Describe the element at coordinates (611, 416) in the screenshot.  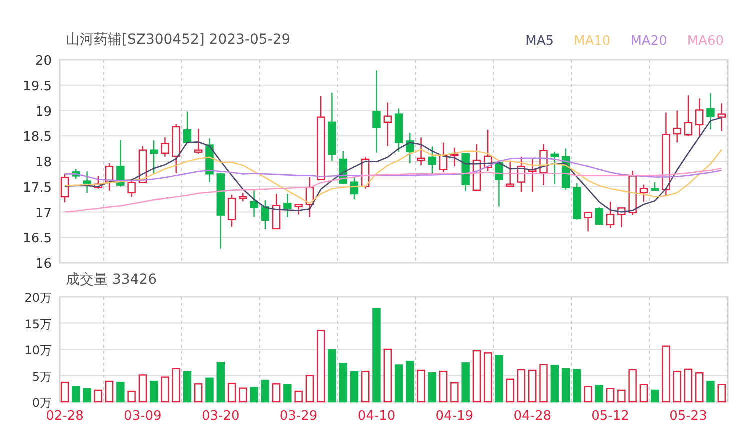
I see `date-label: 05-12` at that location.